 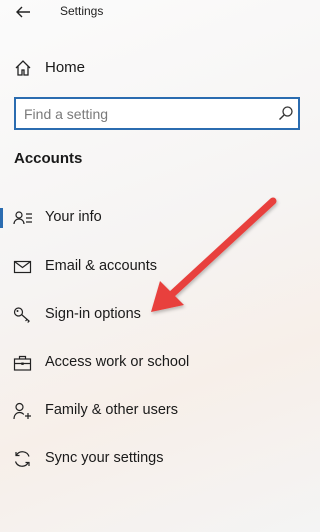 What do you see at coordinates (153, 13) in the screenshot?
I see `title-bar: Settings` at bounding box center [153, 13].